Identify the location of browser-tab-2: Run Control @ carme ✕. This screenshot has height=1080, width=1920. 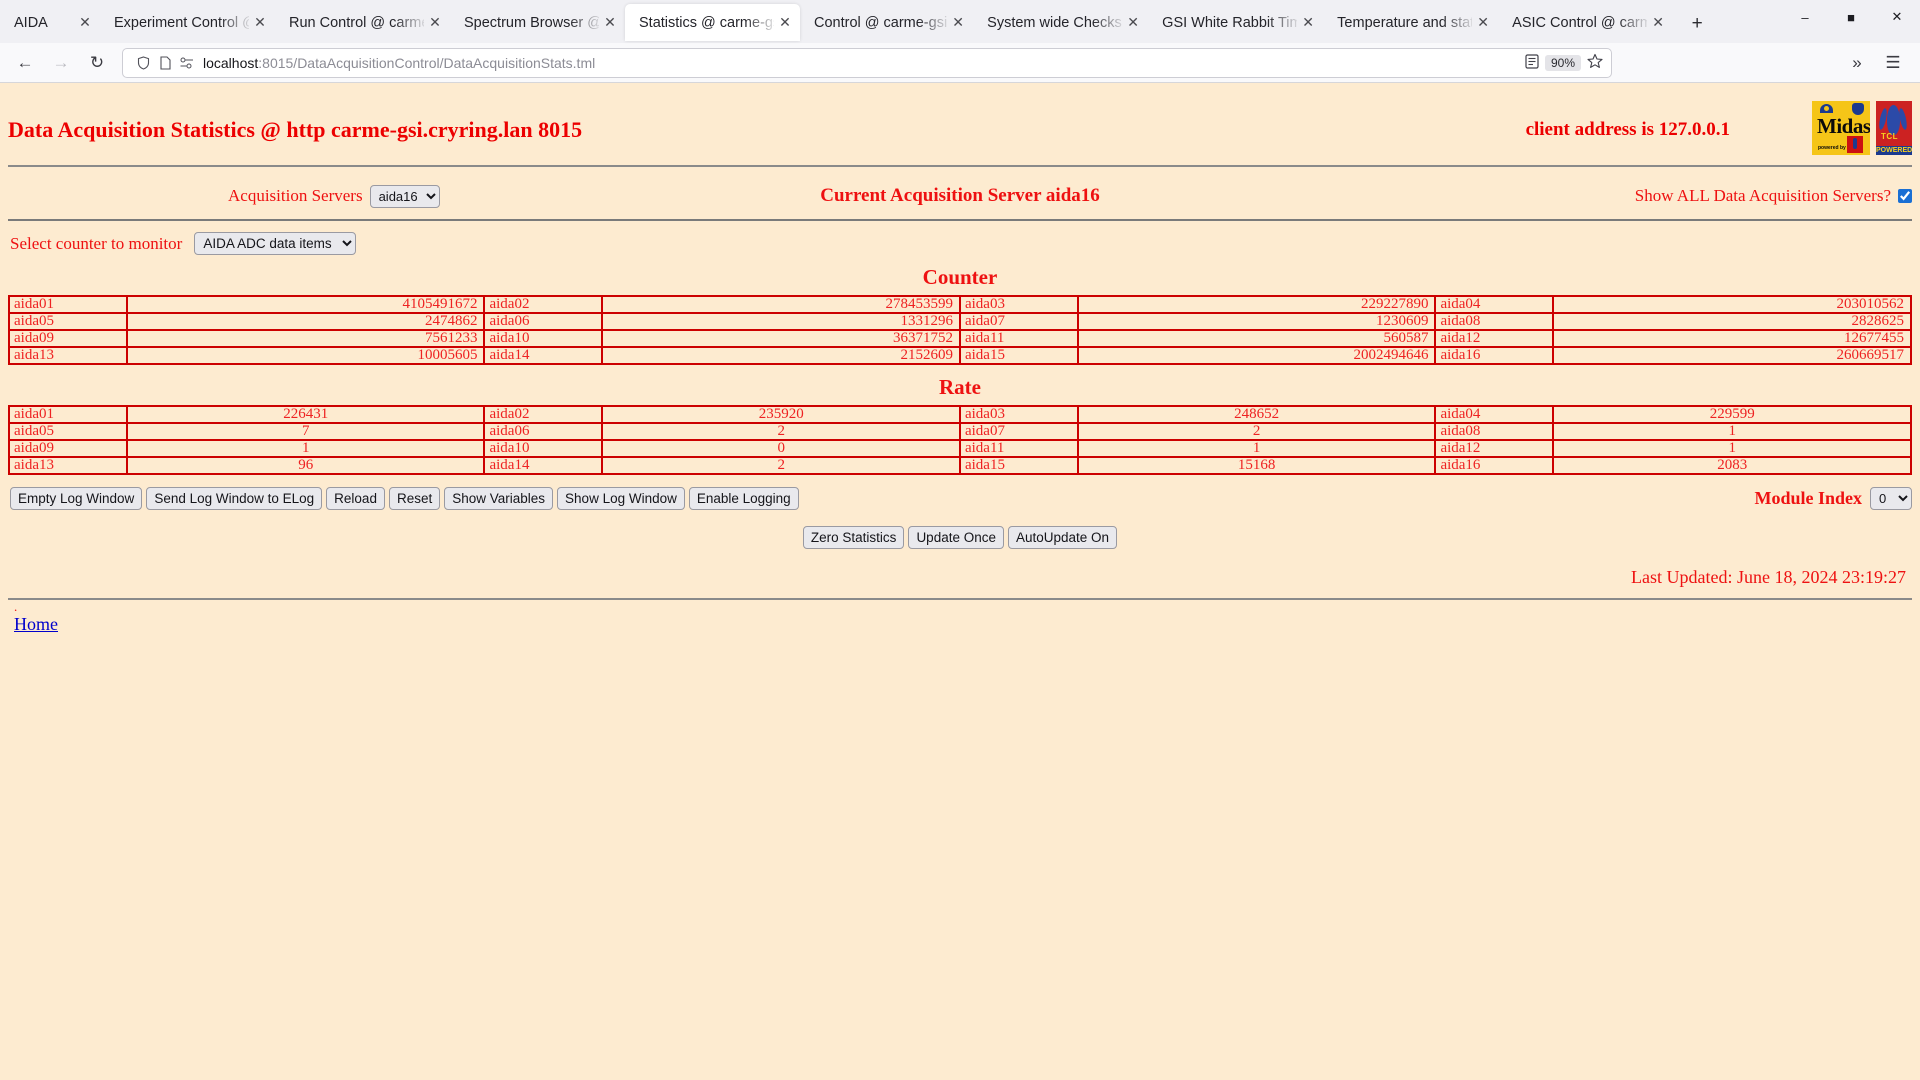
(362, 22).